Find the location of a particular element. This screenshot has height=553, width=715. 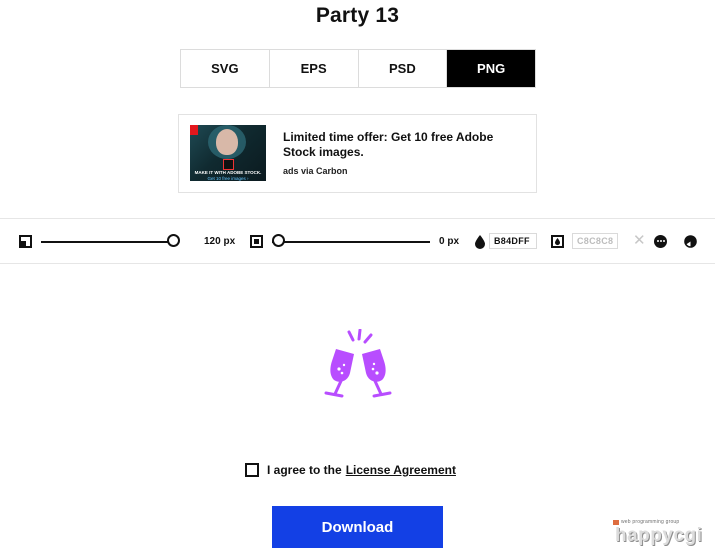

tab-eps: EPS is located at coordinates (314, 68).